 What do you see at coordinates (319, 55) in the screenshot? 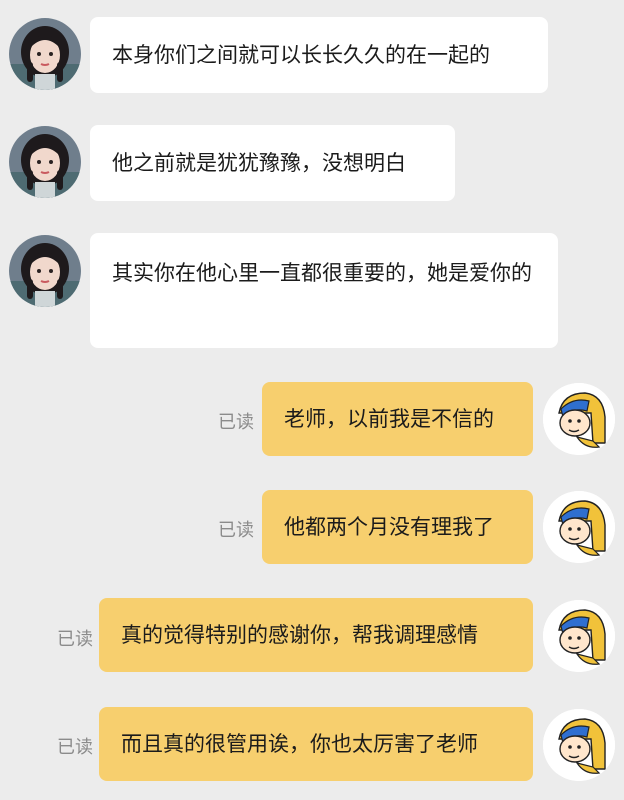
I see `message-bubble-incoming: 本身你们之间就可以长长久久的在一起的` at bounding box center [319, 55].